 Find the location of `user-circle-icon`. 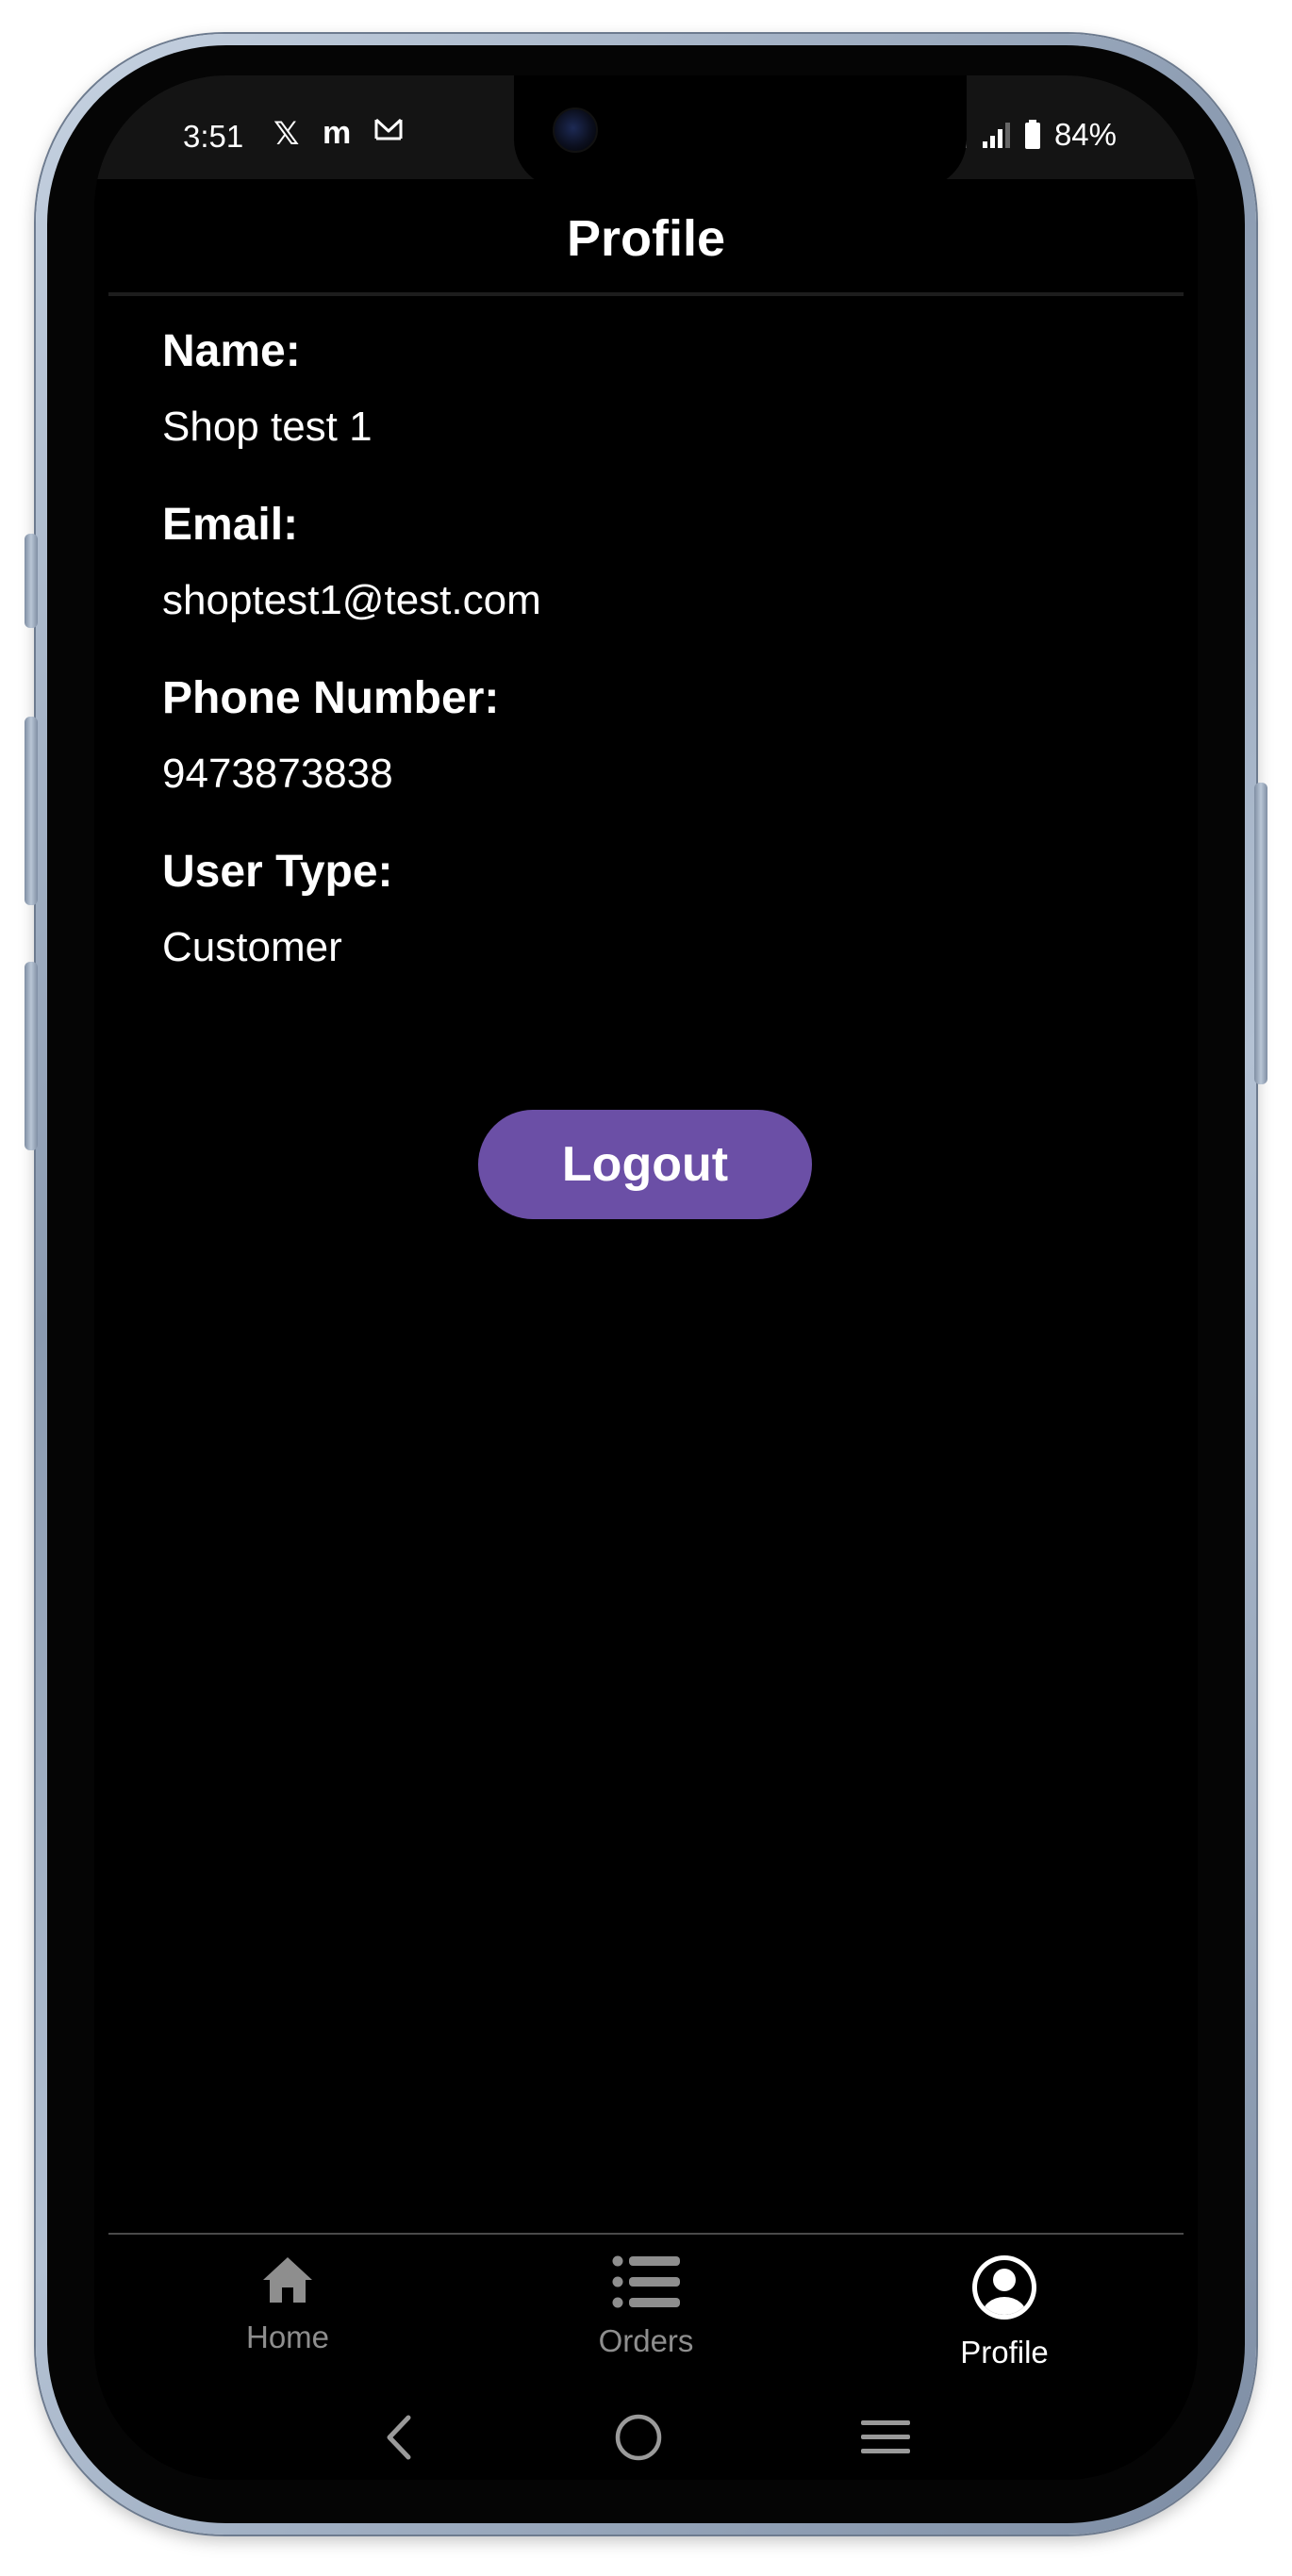

user-circle-icon is located at coordinates (1004, 2287).